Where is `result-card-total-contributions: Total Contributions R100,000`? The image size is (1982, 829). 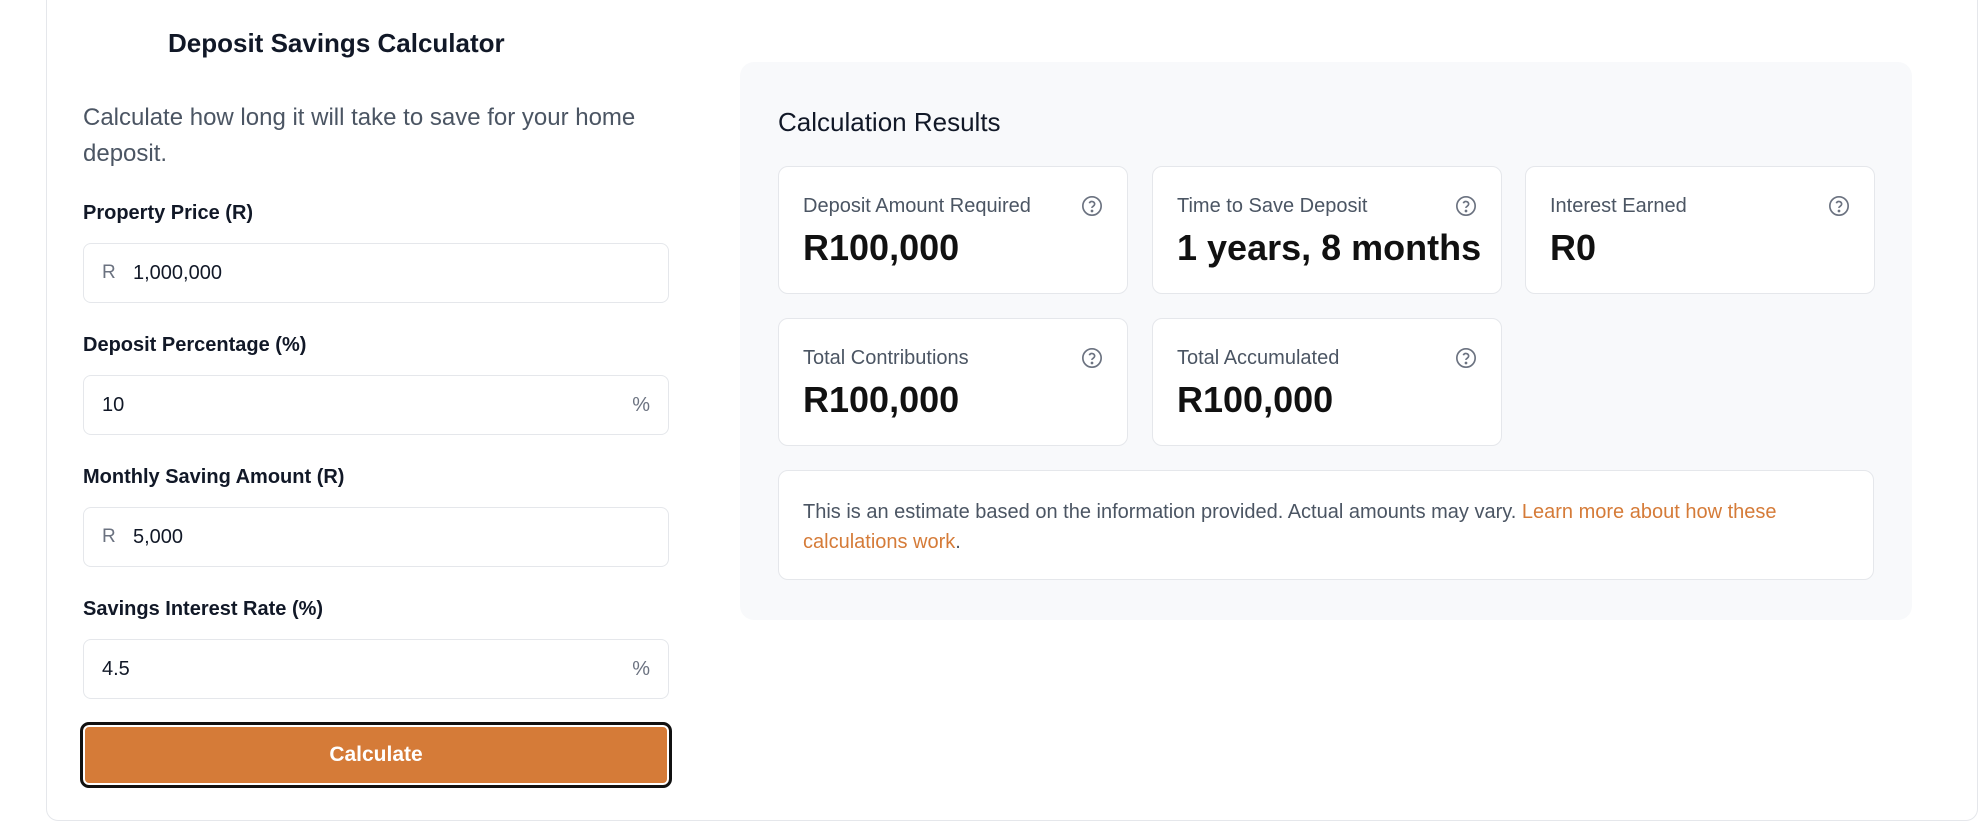 result-card-total-contributions: Total Contributions R100,000 is located at coordinates (953, 382).